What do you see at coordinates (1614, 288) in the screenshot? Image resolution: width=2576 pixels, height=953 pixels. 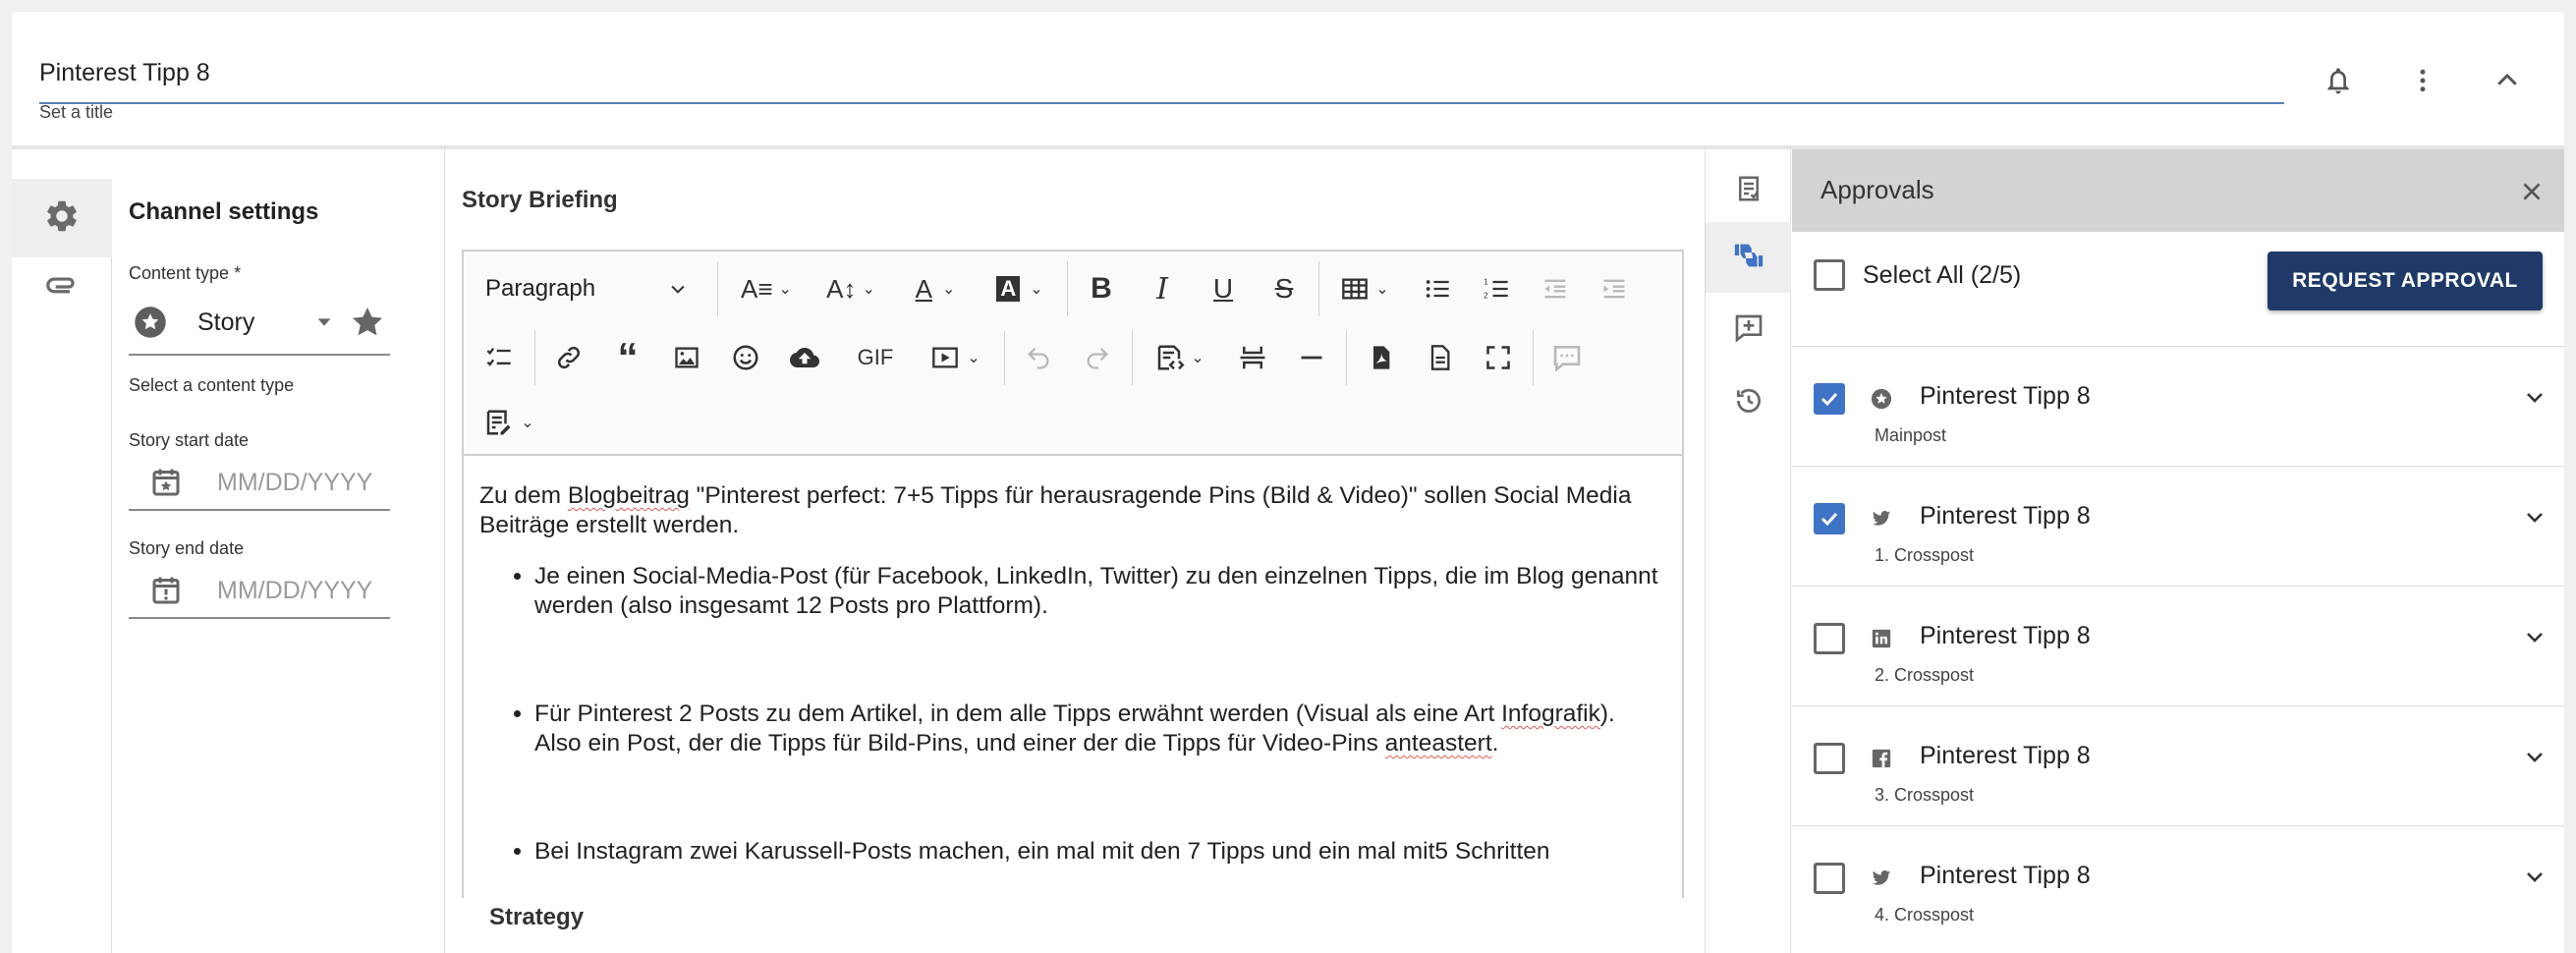 I see `indent-button` at bounding box center [1614, 288].